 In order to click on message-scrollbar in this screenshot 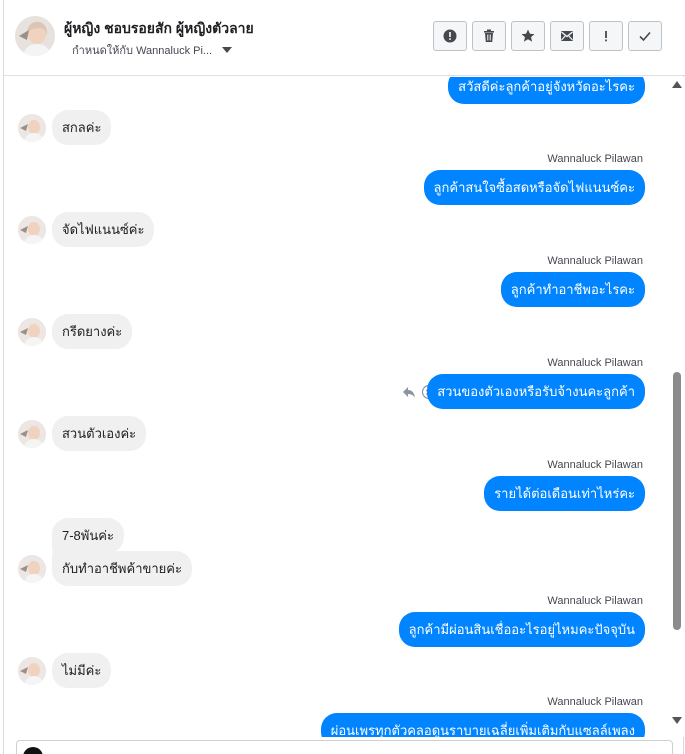, I will do `click(677, 407)`.